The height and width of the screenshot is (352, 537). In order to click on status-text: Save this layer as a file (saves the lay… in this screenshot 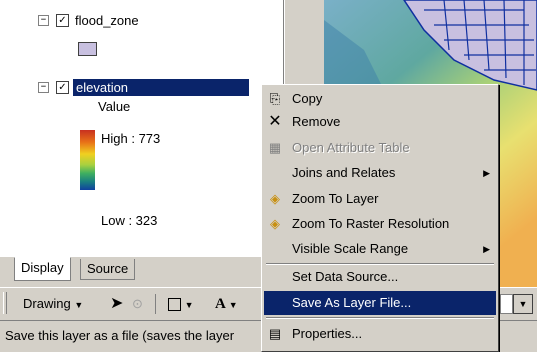, I will do `click(120, 335)`.